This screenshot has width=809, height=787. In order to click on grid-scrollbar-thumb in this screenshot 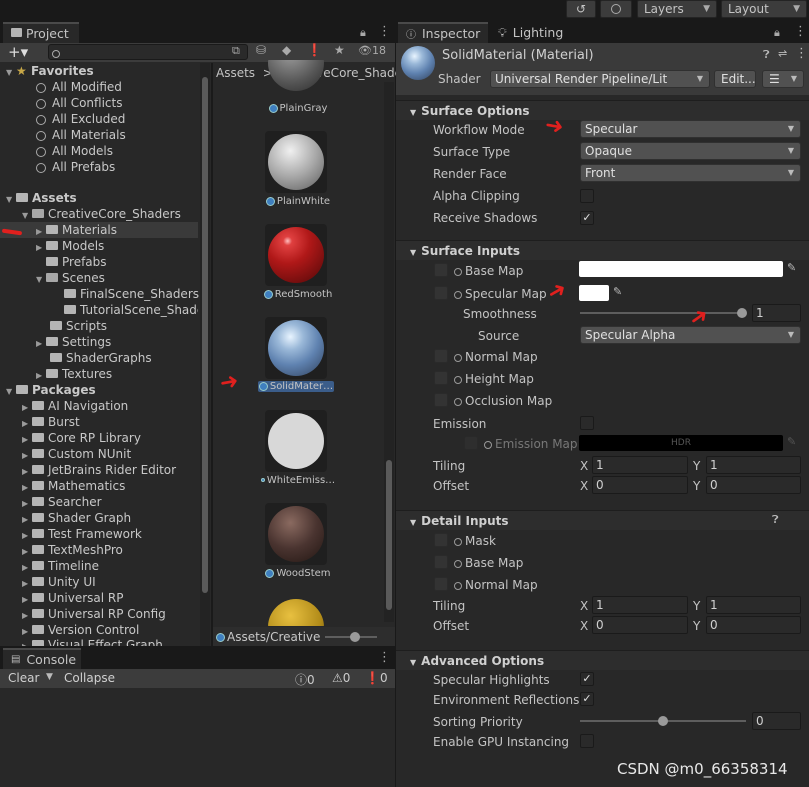, I will do `click(389, 535)`.